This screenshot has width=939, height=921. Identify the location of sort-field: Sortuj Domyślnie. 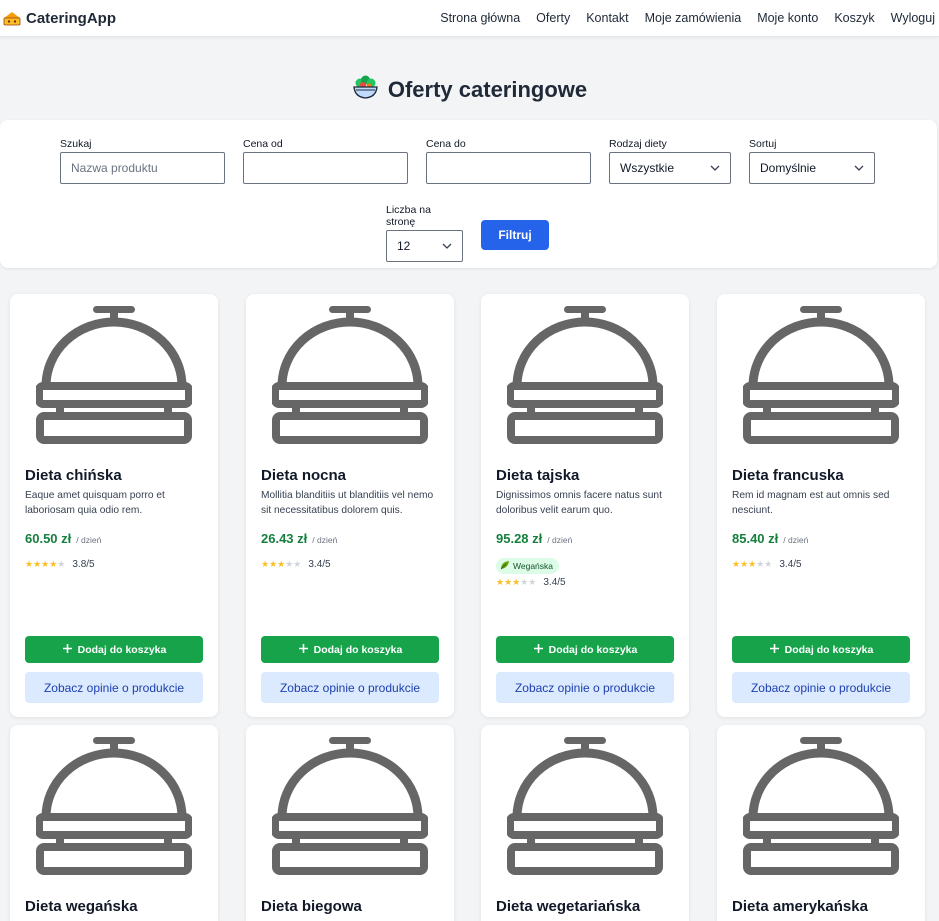
(812, 161).